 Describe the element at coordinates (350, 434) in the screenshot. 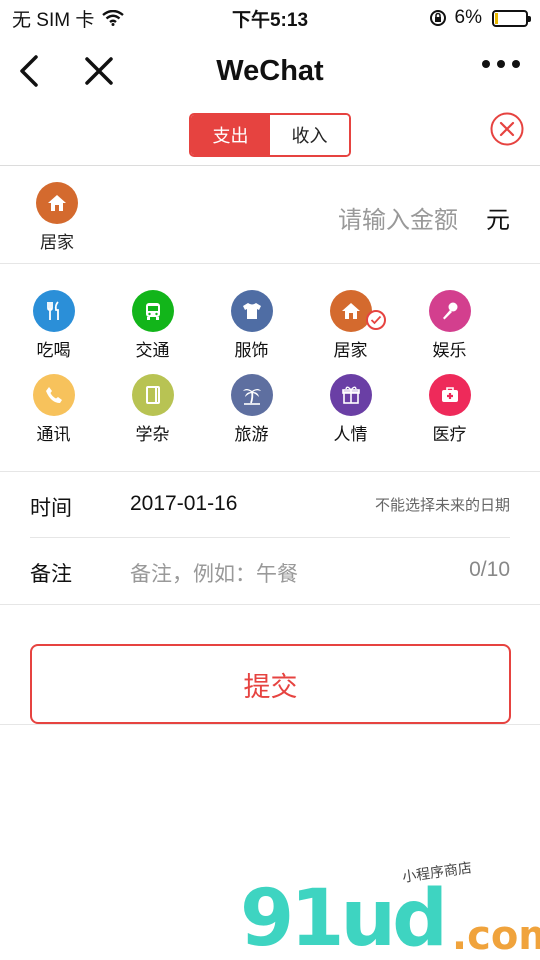

I see `category-label: 人情` at that location.